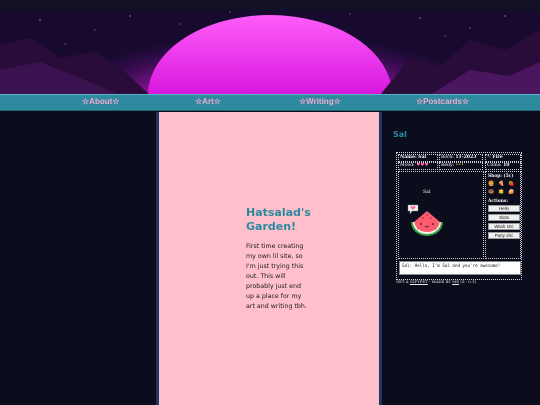  I want to click on pet-chat-box: Sal: Hello, I'm Sal and you're awesome!, so click(460, 268).